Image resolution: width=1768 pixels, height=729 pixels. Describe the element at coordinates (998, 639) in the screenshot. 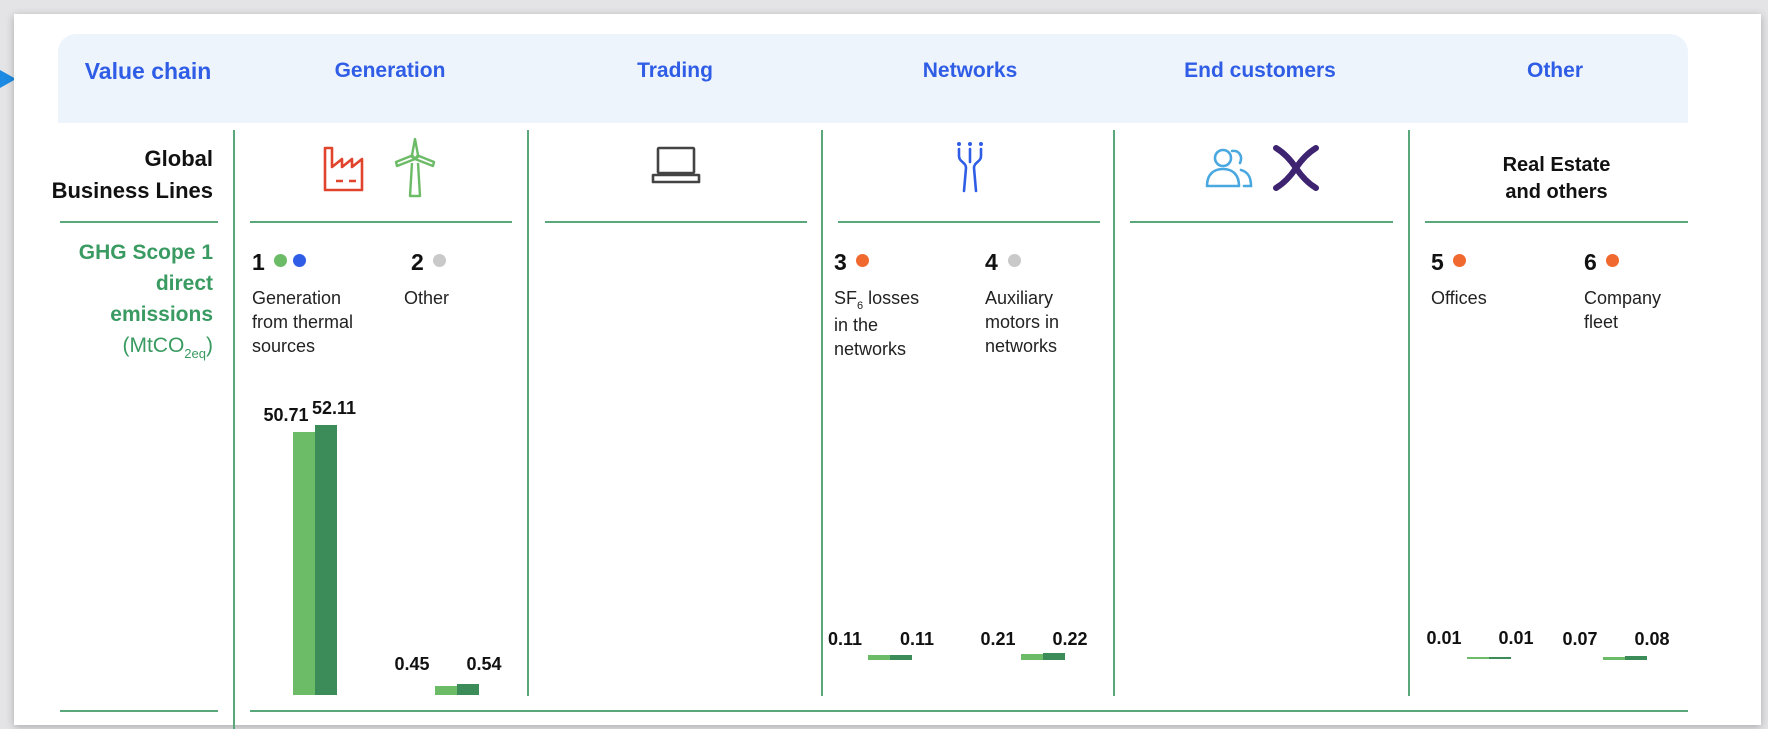

I see `value-label-item-4-series-1: 0.21` at that location.